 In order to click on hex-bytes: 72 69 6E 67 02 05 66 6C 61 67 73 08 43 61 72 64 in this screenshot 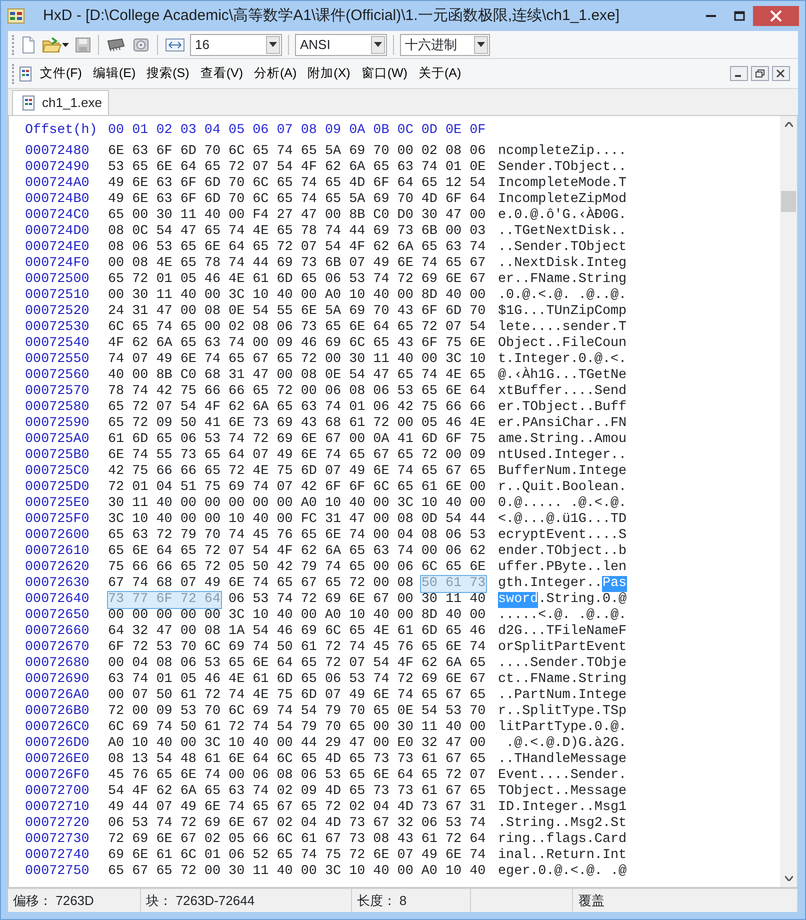, I will do `click(297, 840)`.